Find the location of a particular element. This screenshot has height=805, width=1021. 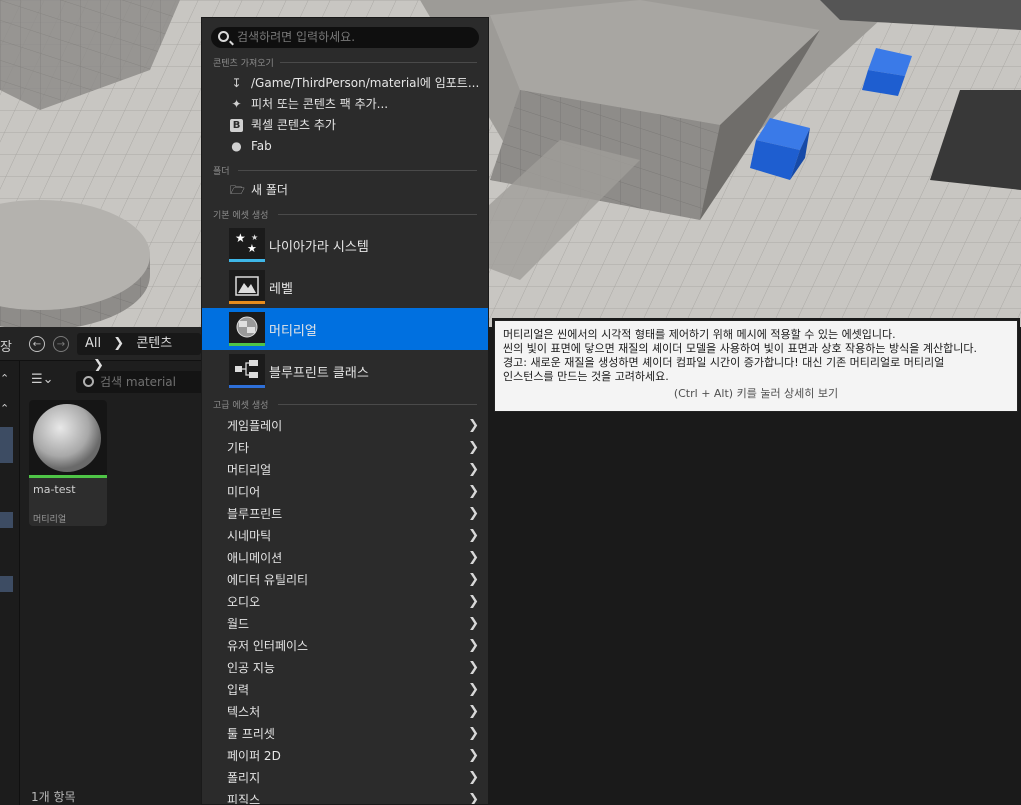

folder-tree is located at coordinates (10, 583).